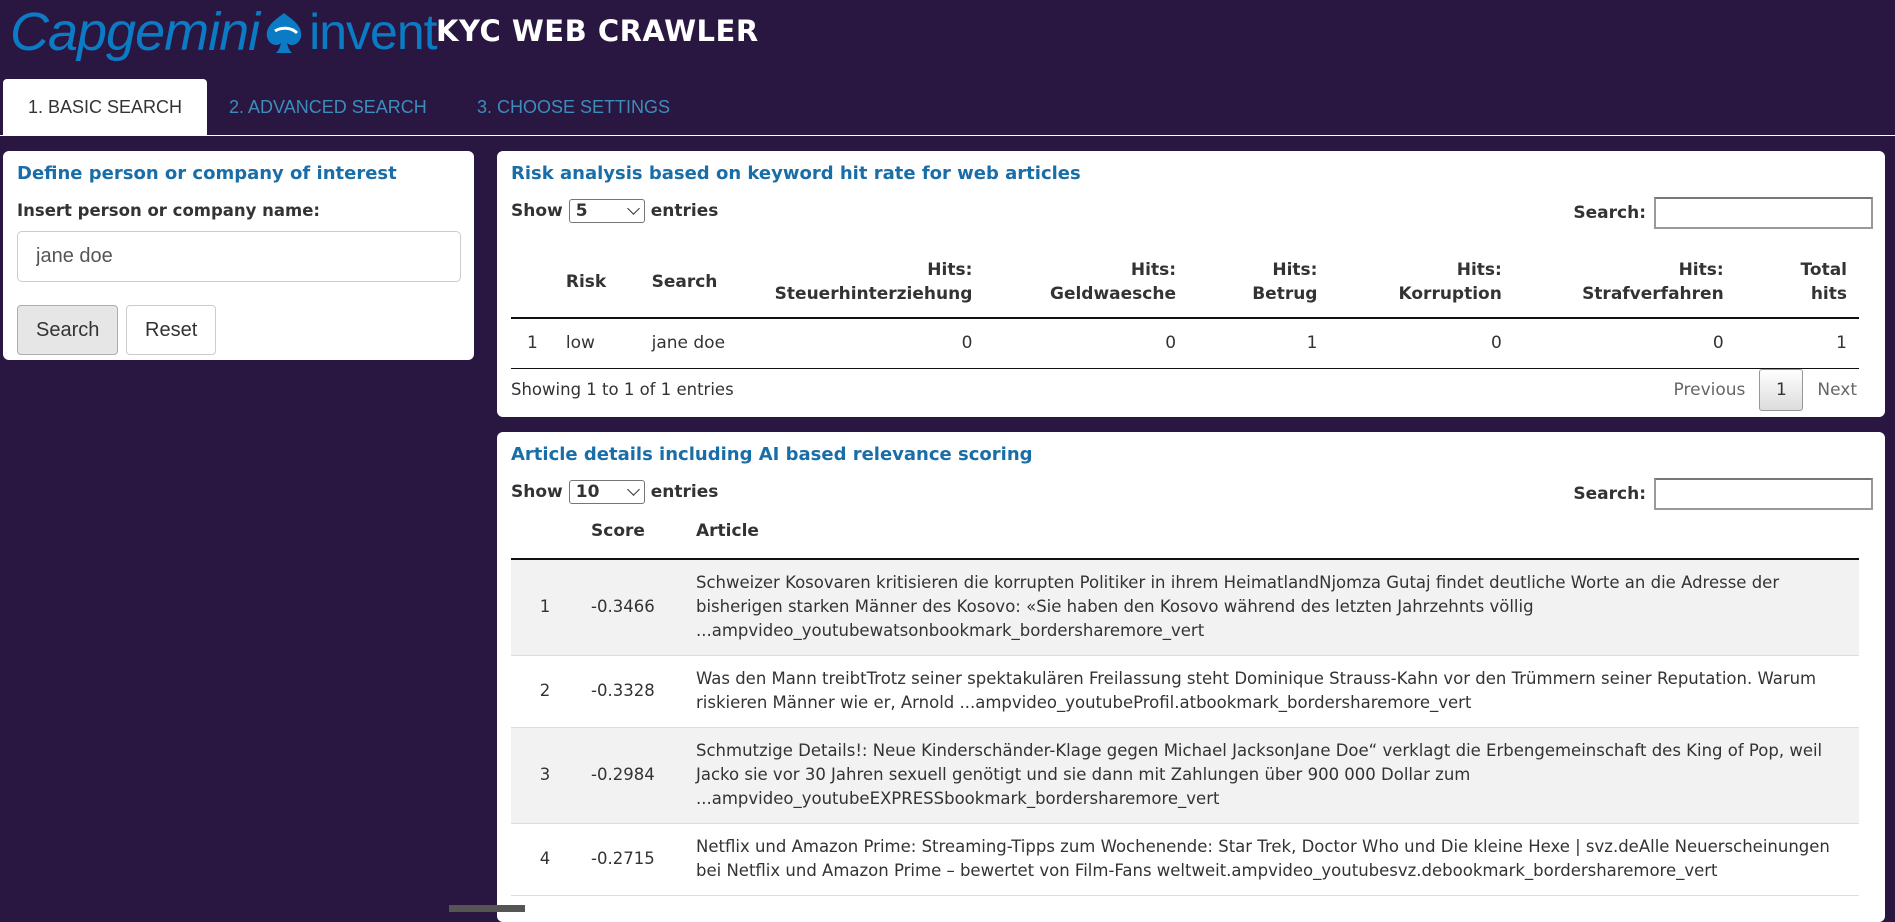 The height and width of the screenshot is (922, 1895). Describe the element at coordinates (947, 35) in the screenshot. I see `app-header: Capgemini invent KYC WEB CRAWLER` at that location.